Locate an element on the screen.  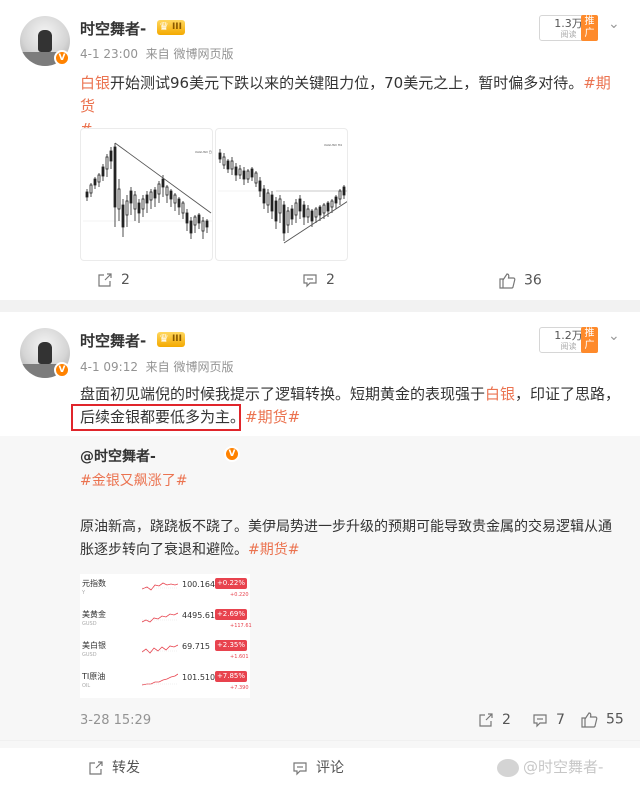
svg-text: XAGUSD 日线 is located at coordinates (204, 151).